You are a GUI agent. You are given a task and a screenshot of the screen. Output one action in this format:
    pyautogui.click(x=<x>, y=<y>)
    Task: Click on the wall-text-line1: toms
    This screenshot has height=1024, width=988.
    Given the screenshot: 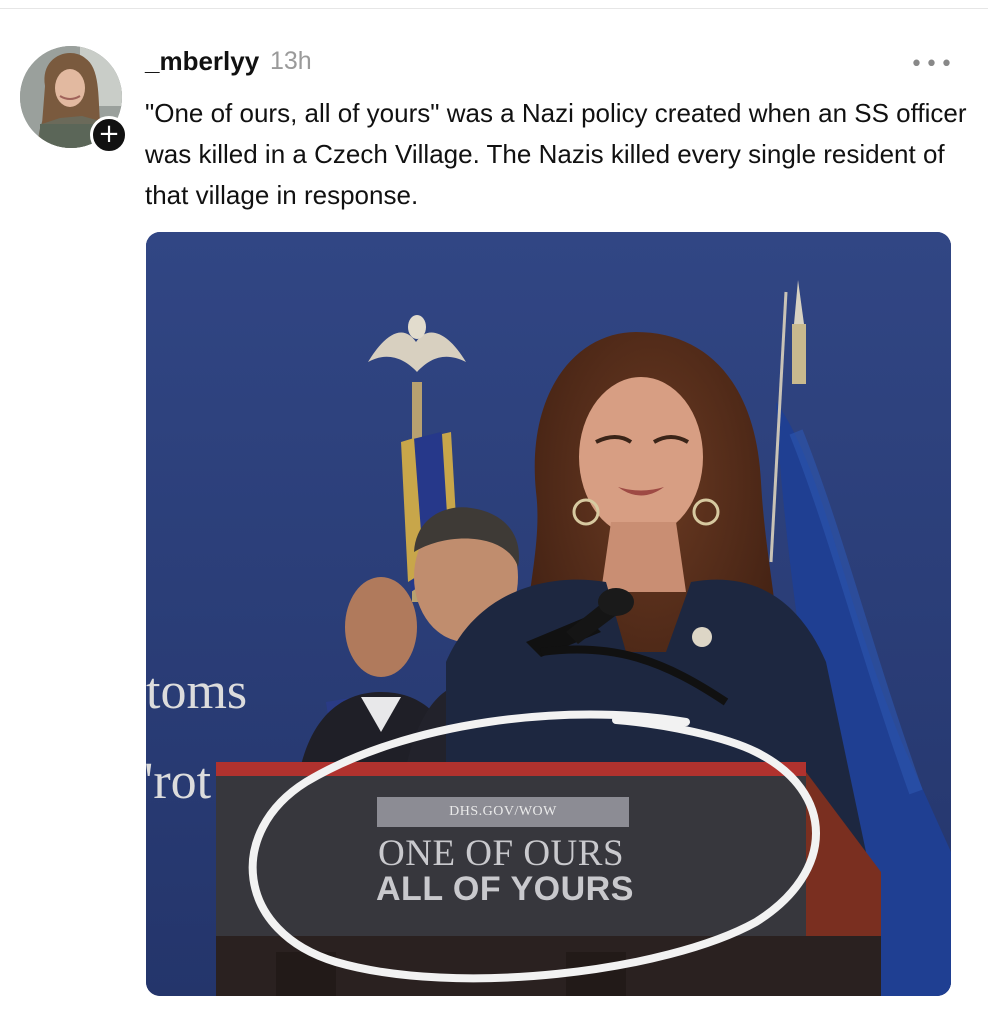 What is the action you would take?
    pyautogui.click(x=197, y=691)
    